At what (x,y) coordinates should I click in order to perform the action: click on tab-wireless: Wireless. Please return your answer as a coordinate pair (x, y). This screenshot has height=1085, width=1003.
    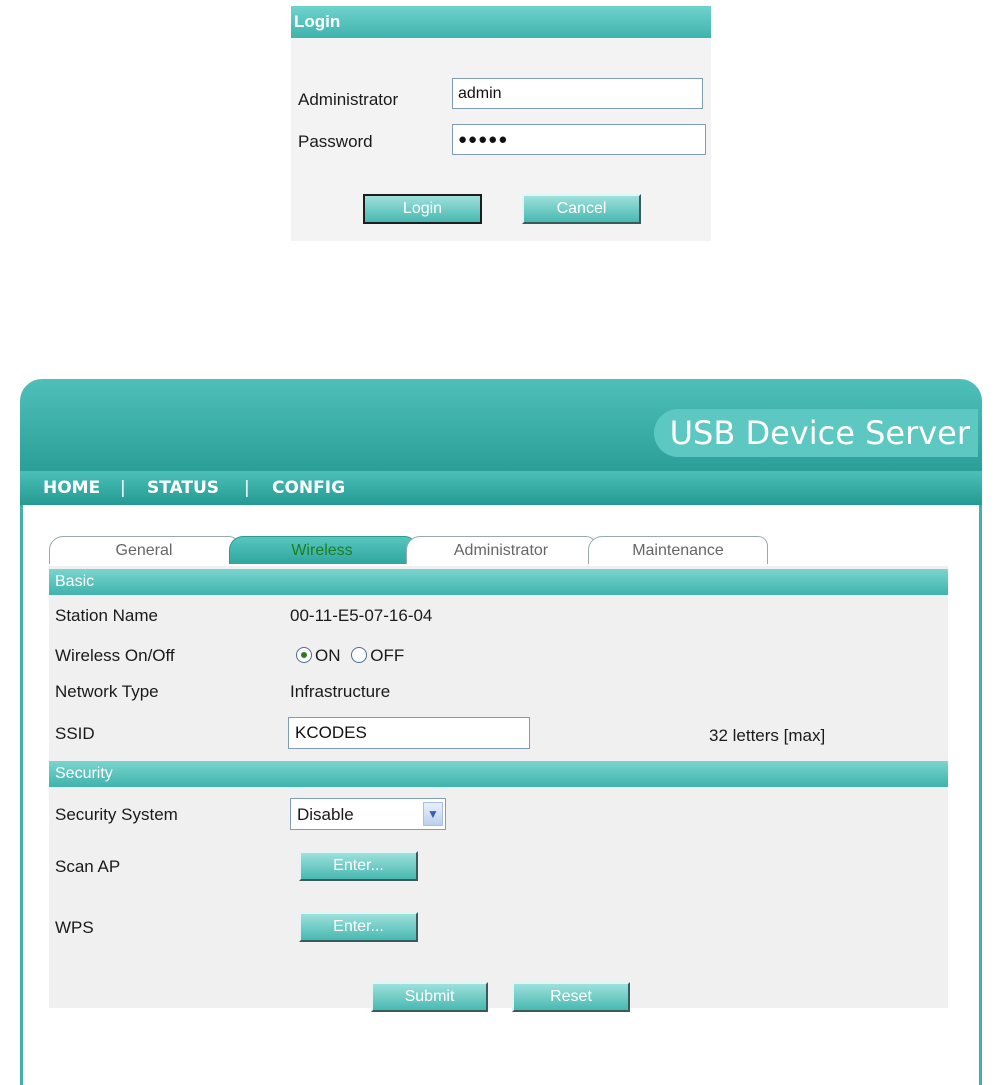
    Looking at the image, I should click on (322, 550).